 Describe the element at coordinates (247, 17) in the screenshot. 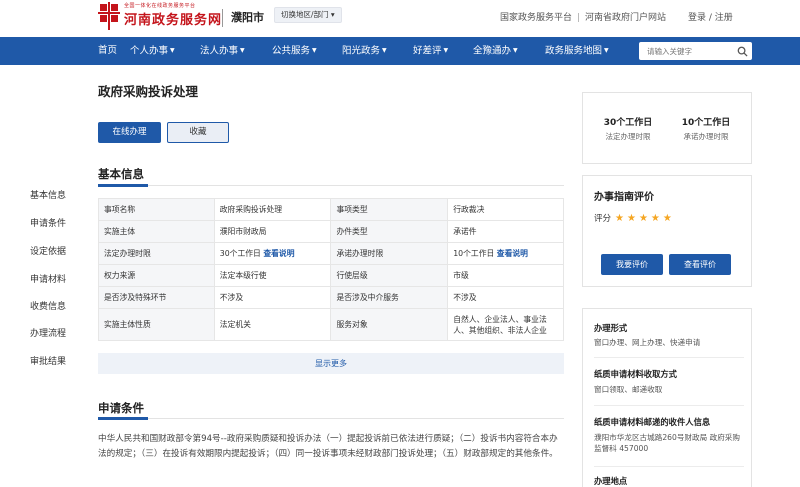

I see `city-name: 濮阳市` at that location.